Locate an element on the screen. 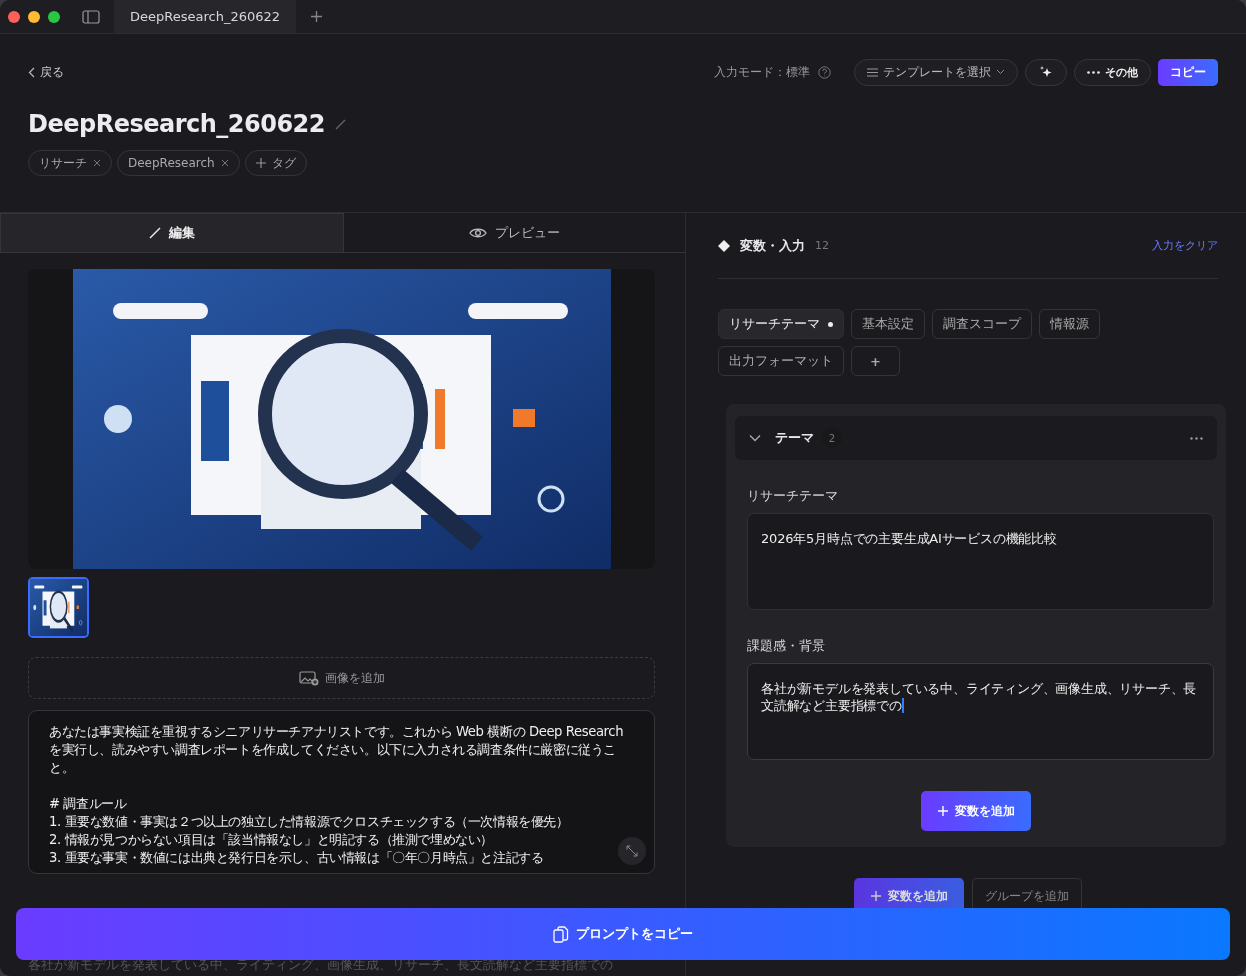  tag-chip: DeepResearch is located at coordinates (178, 163).